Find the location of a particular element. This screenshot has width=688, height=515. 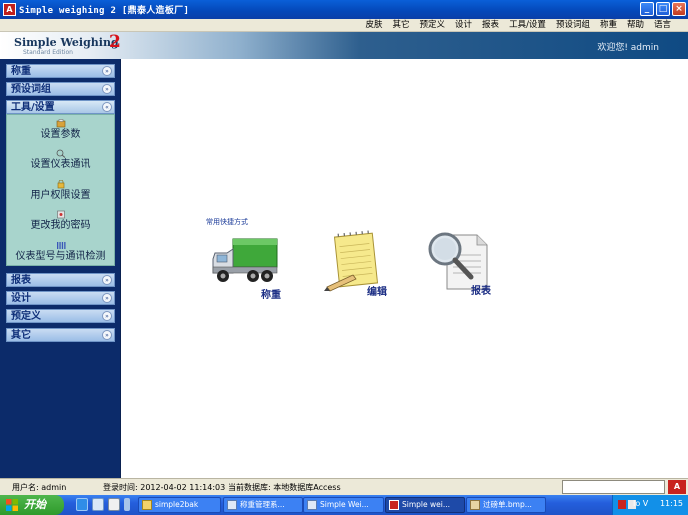

sidebar-category-label: 称重 is located at coordinates (21, 71).